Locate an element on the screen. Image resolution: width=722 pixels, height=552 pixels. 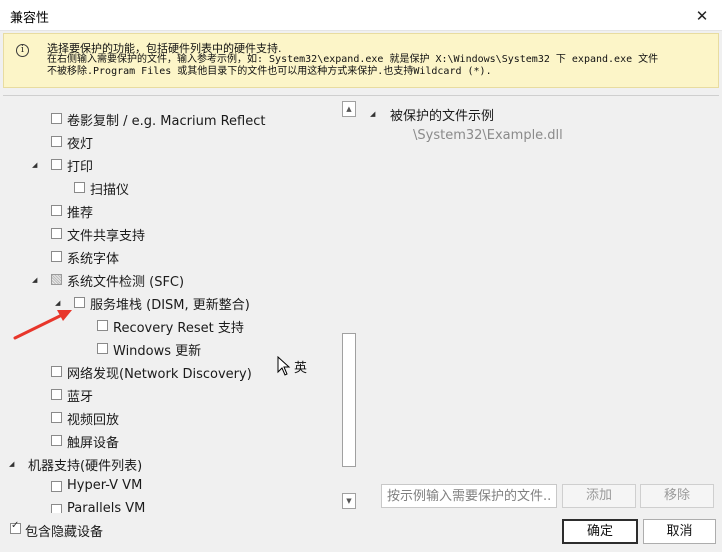
tree-item-label: 服务堆栈 (DISM, 更新整合) is located at coordinates (170, 305).